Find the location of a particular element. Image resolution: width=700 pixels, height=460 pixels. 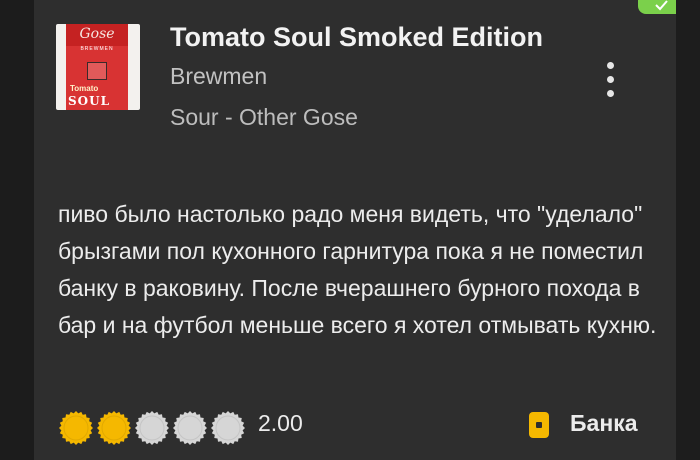

right-edge is located at coordinates (688, 230).